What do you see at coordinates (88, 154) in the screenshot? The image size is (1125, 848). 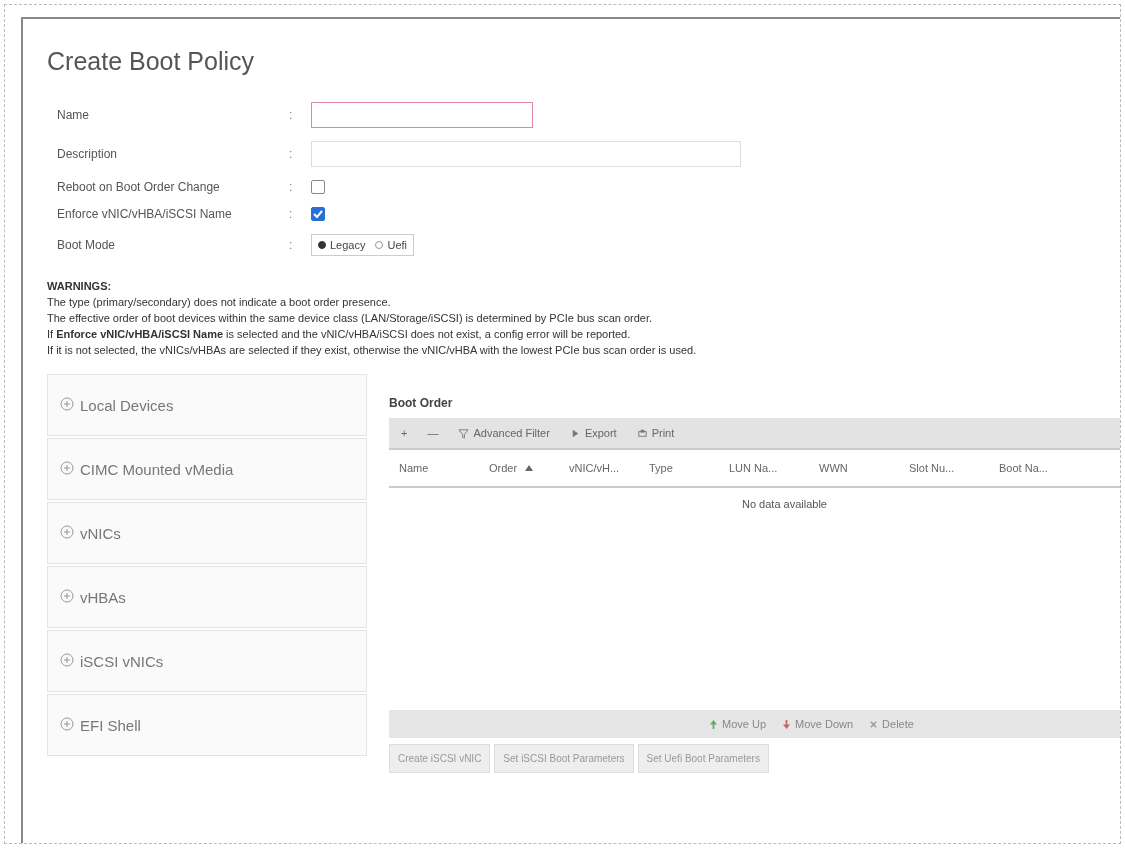 I see `field-label: Description` at bounding box center [88, 154].